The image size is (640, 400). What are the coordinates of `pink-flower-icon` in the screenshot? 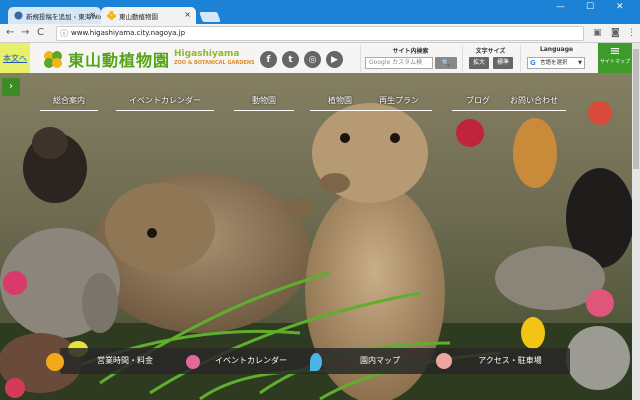 It's located at (193, 362).